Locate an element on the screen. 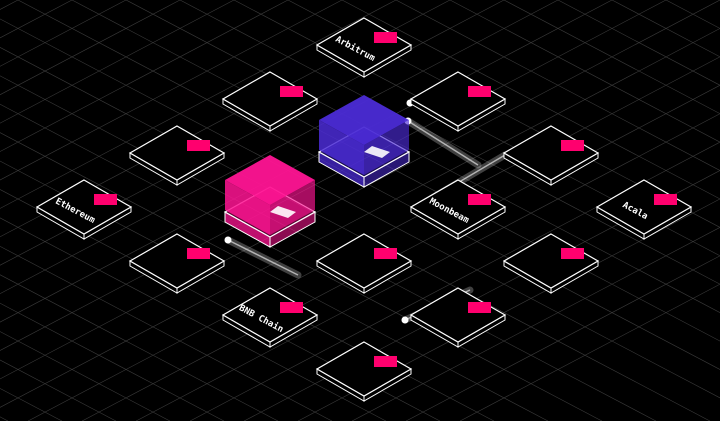 This screenshot has width=720, height=421. tile-arbitrum: Arbitrum is located at coordinates (364, 47).